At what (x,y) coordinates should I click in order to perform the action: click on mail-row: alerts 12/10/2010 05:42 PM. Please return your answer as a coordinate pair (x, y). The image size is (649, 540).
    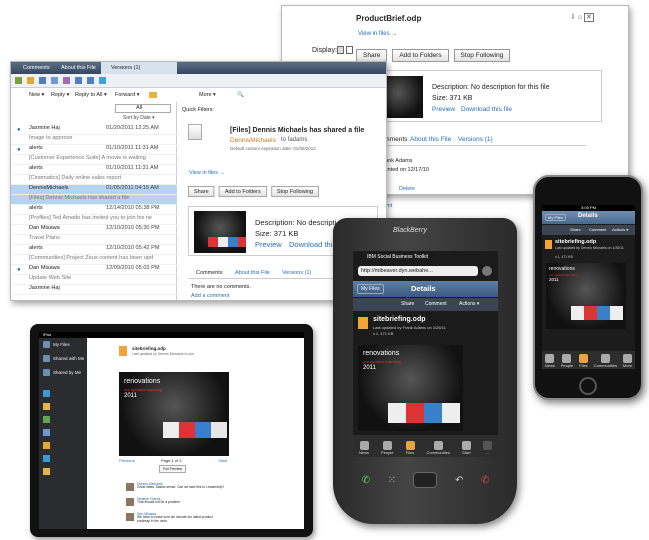
    Looking at the image, I should click on (94, 250).